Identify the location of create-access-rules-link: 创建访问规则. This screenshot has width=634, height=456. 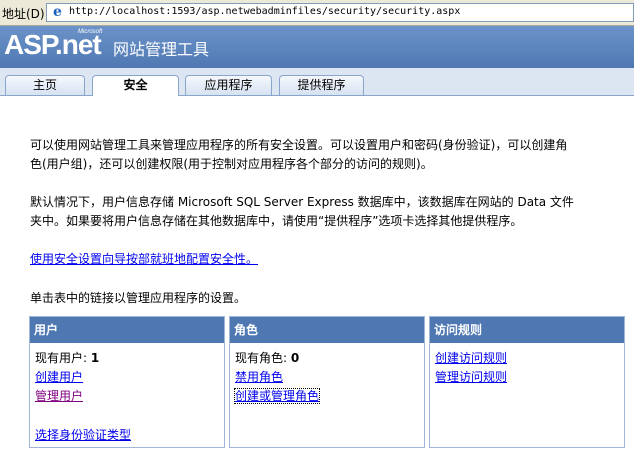
(471, 358).